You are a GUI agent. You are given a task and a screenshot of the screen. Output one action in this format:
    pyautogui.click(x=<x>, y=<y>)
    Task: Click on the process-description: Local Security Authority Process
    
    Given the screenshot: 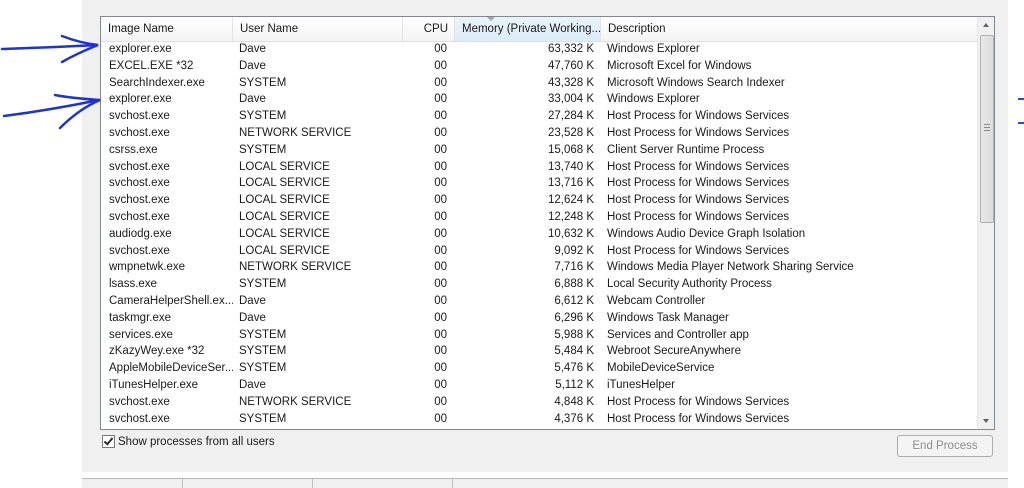 What is the action you would take?
    pyautogui.click(x=689, y=284)
    